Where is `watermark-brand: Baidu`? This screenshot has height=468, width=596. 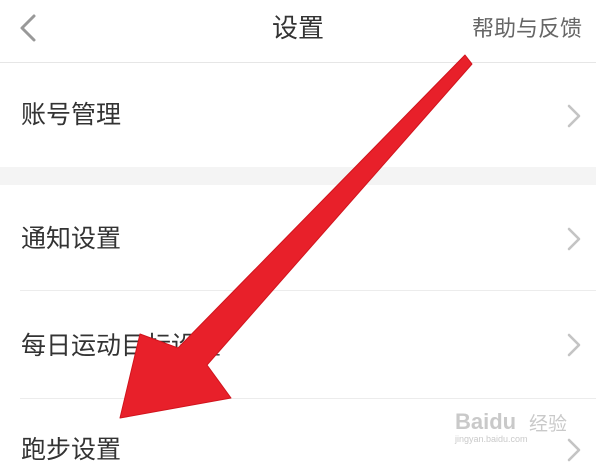 watermark-brand: Baidu is located at coordinates (486, 421).